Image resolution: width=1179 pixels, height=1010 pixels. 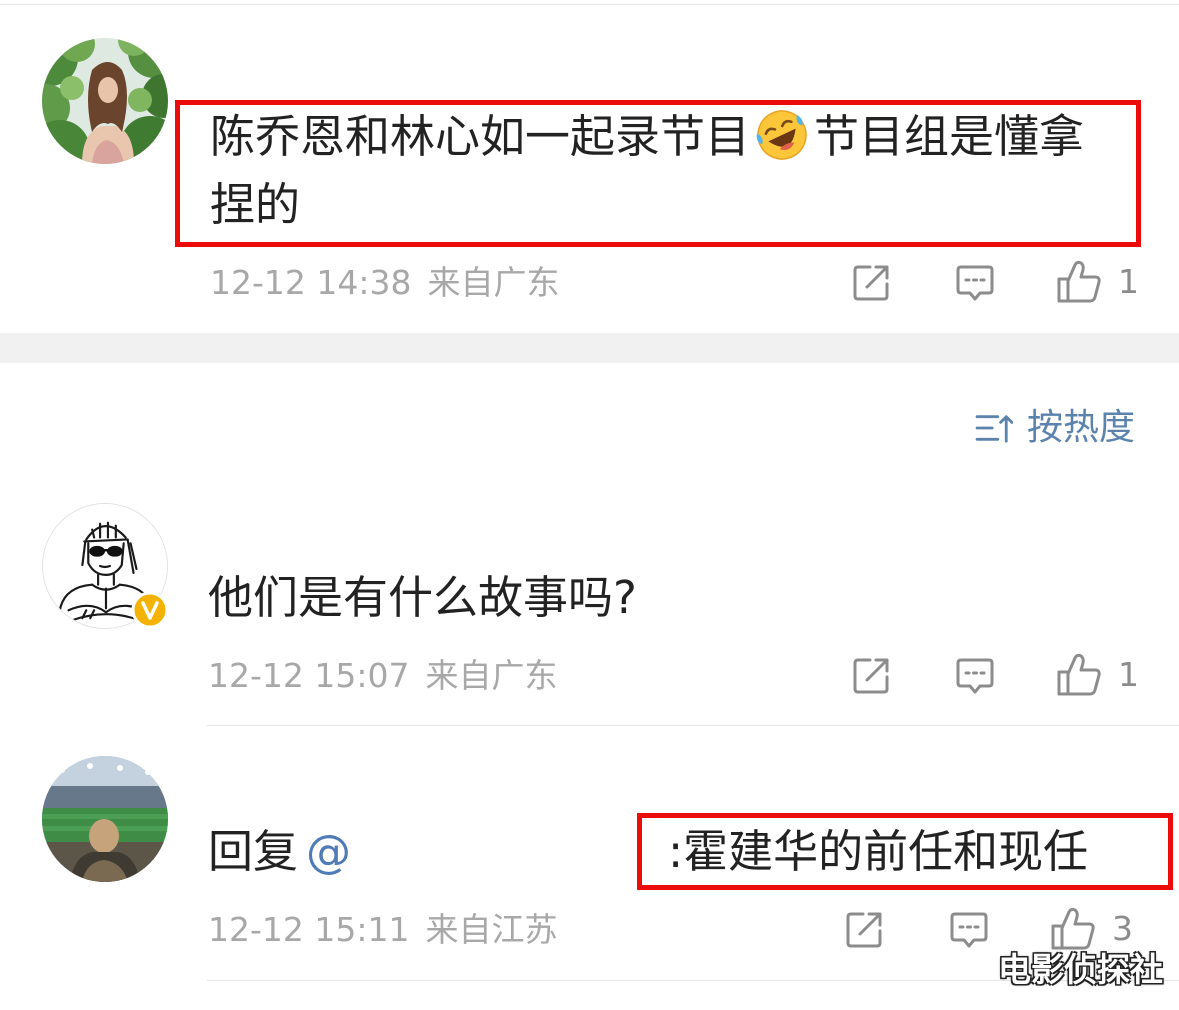 What do you see at coordinates (422, 597) in the screenshot?
I see `comment-text: 他们是有什么故事吗?` at bounding box center [422, 597].